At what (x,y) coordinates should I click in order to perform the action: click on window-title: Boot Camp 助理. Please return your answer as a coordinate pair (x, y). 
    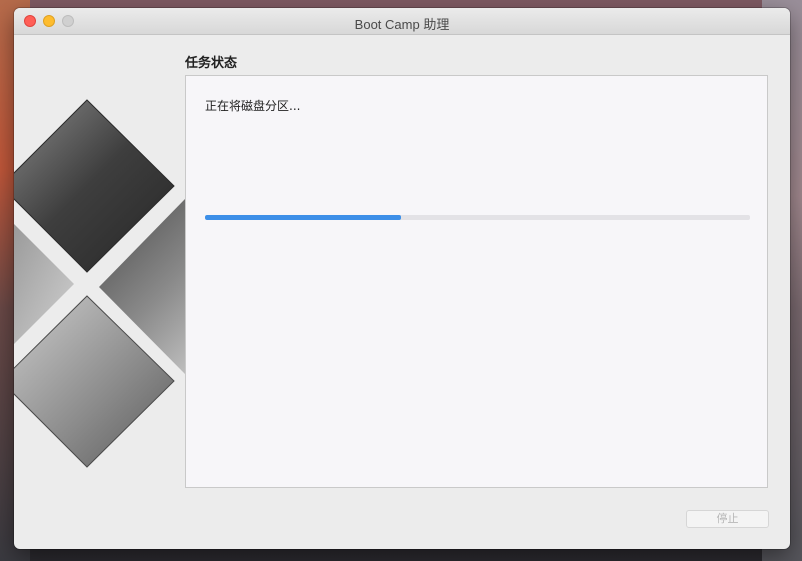
    Looking at the image, I should click on (402, 24).